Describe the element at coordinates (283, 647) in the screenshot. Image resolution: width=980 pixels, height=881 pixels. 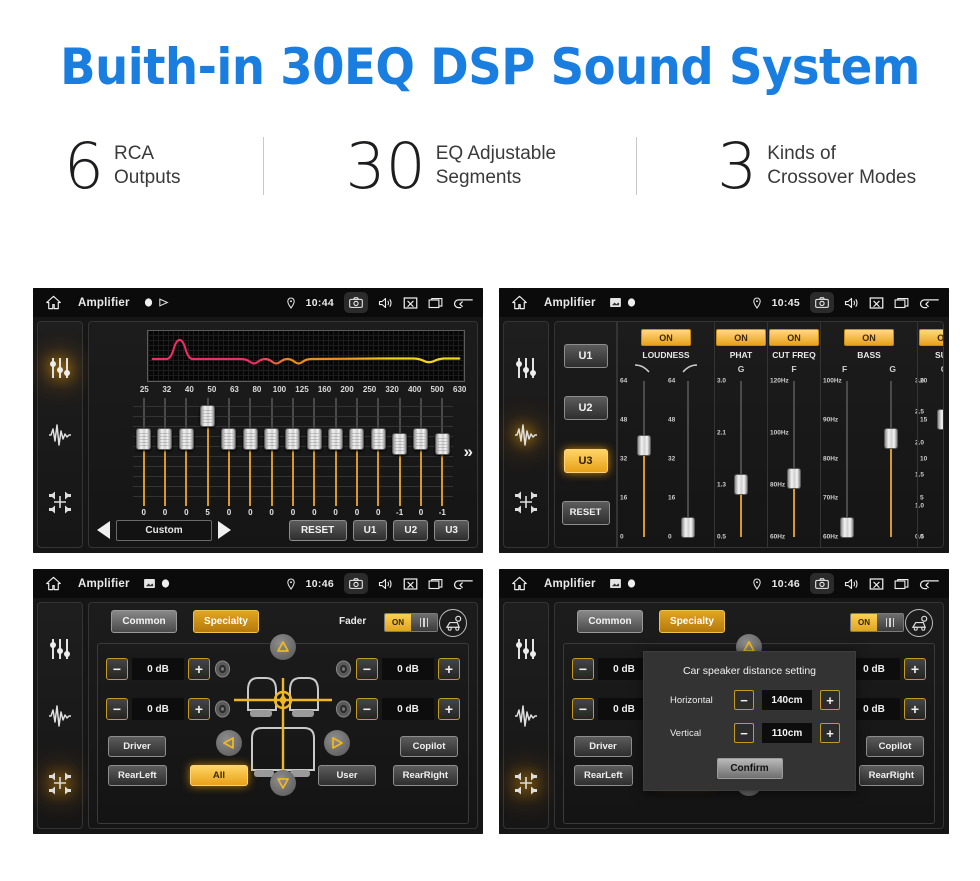
I see `arrow-up-icon` at that location.